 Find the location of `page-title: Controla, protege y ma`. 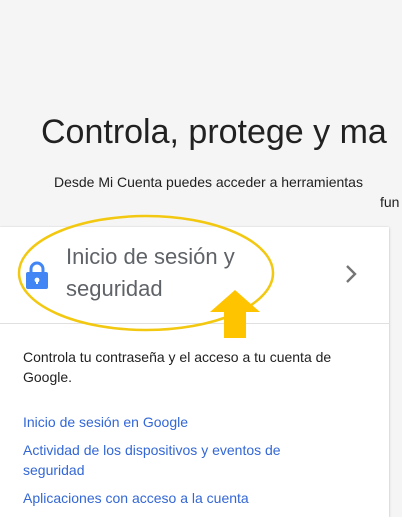

page-title: Controla, protege y ma is located at coordinates (214, 132).